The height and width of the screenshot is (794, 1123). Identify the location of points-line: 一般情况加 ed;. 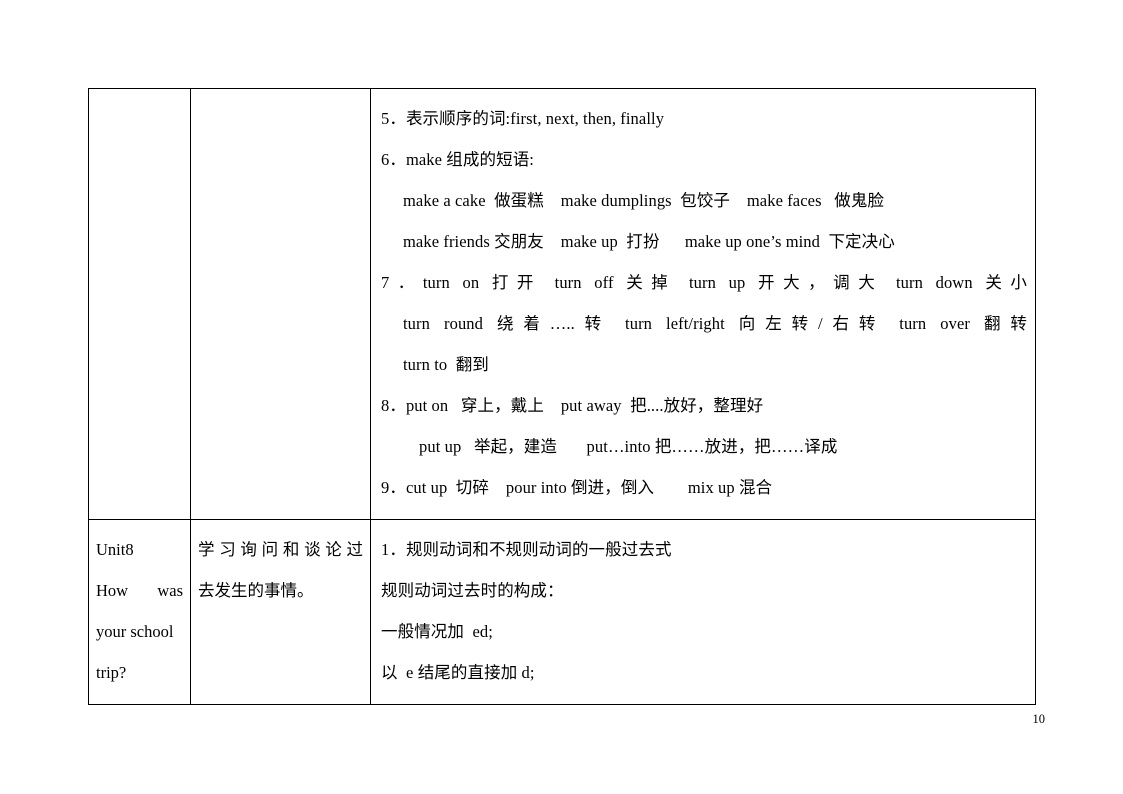
(437, 631).